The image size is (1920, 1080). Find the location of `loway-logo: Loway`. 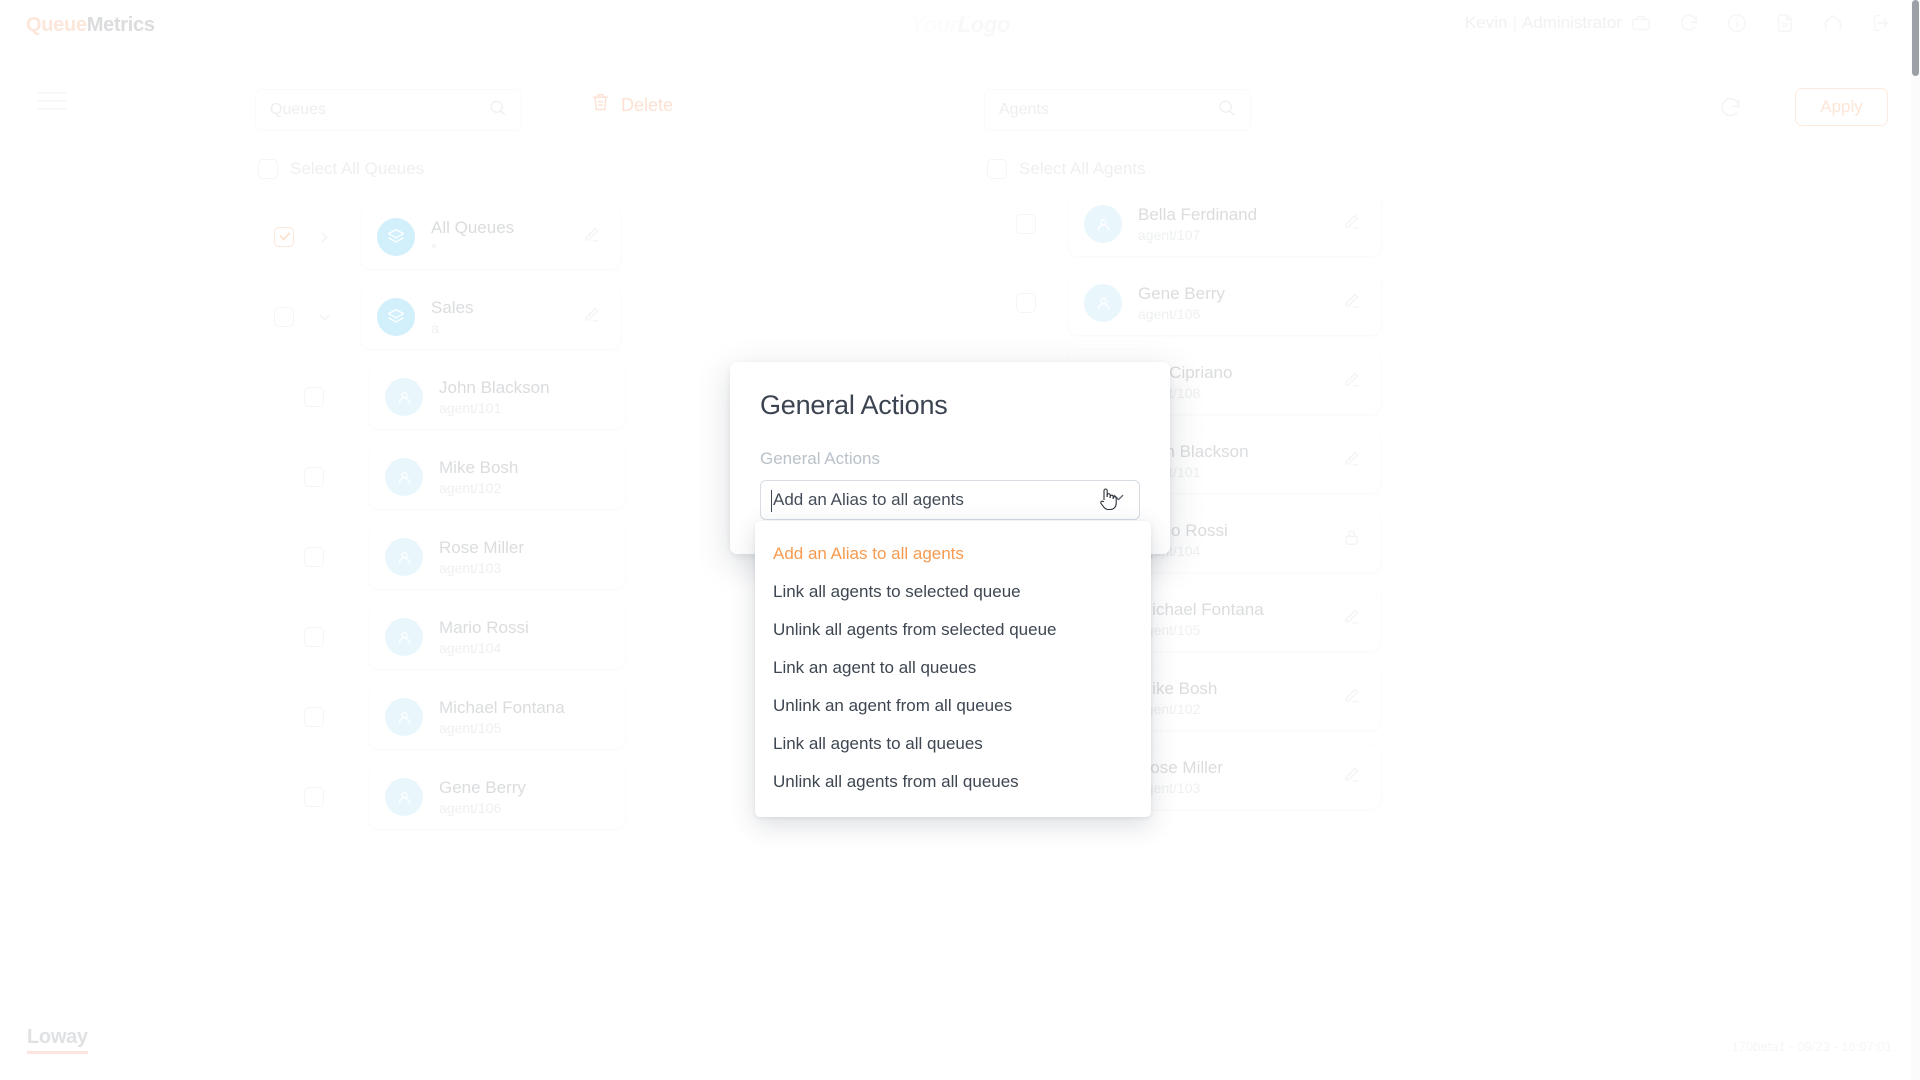

loway-logo: Loway is located at coordinates (57, 1040).